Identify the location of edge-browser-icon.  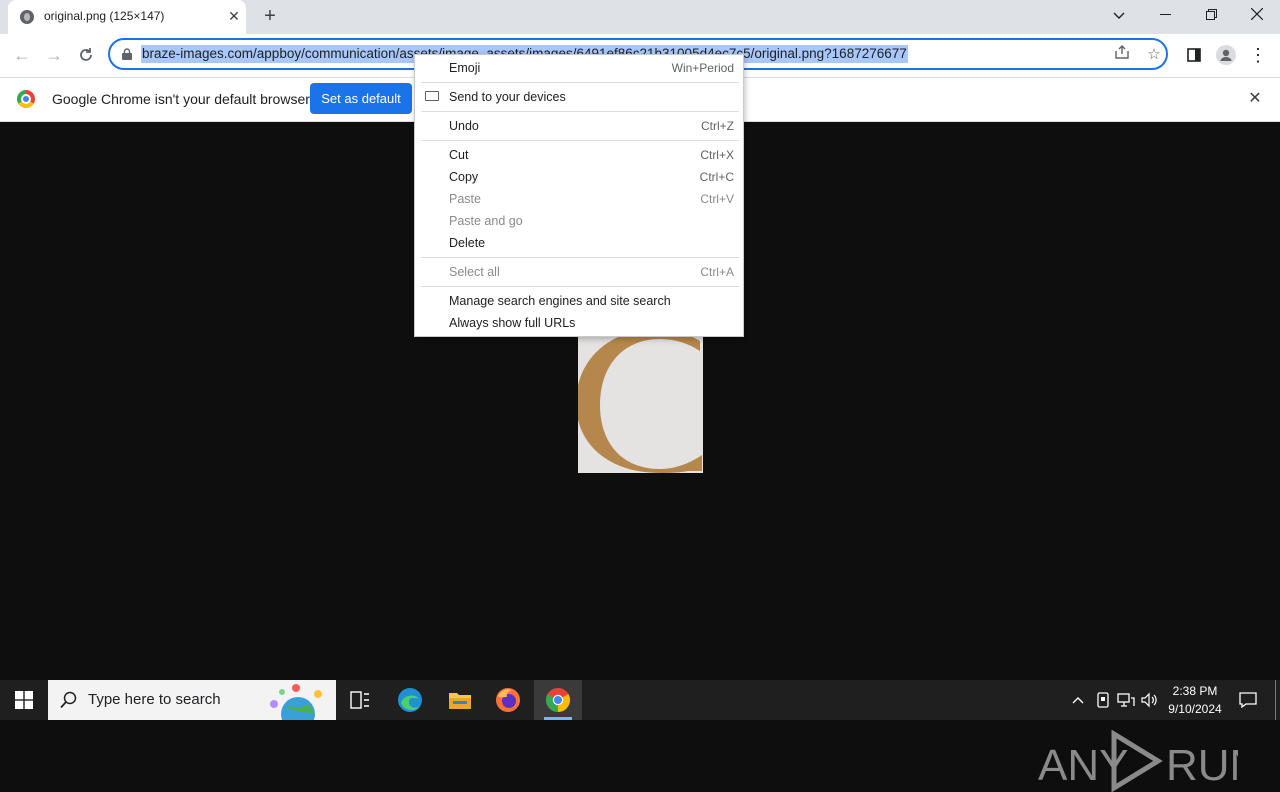
(410, 700).